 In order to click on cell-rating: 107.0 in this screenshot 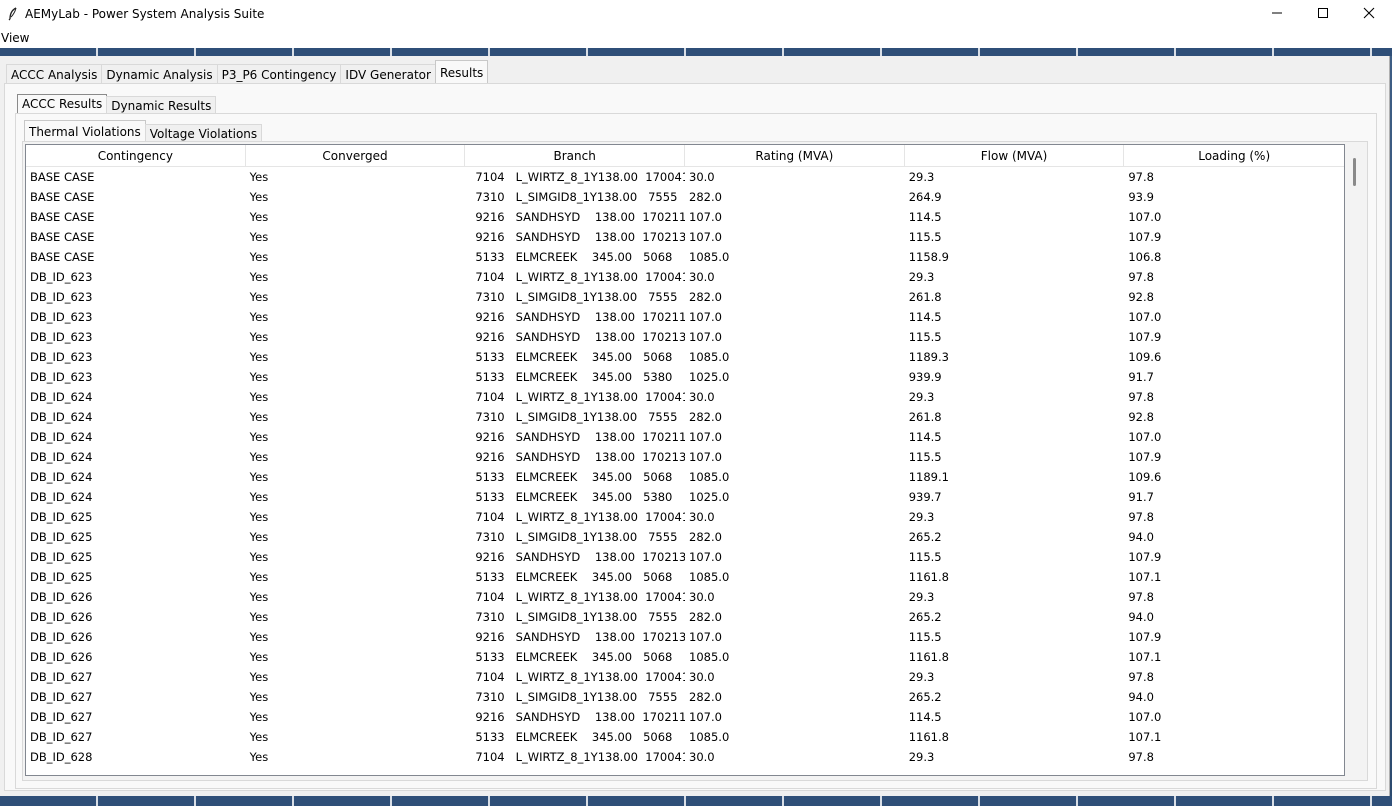, I will do `click(705, 217)`.